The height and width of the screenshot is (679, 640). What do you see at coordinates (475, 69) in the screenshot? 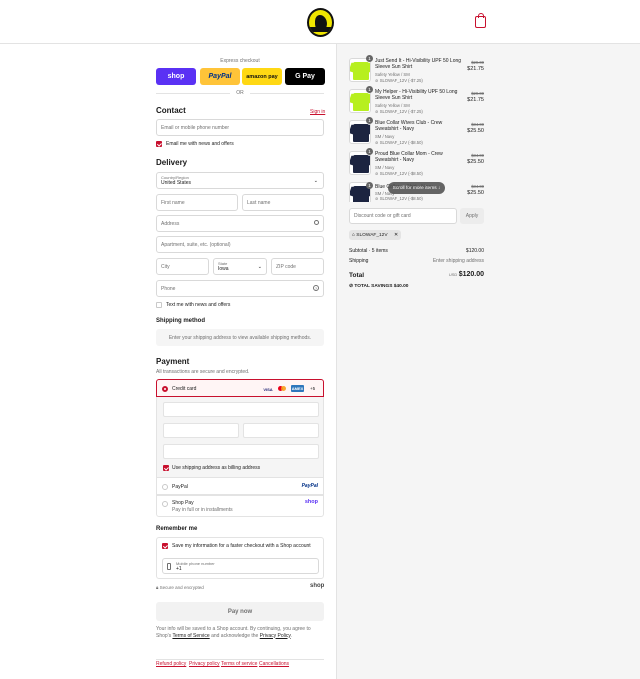
I see `item-price: $21.75` at bounding box center [475, 69].